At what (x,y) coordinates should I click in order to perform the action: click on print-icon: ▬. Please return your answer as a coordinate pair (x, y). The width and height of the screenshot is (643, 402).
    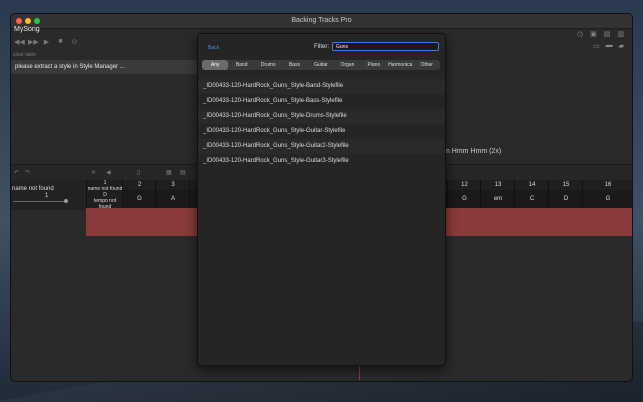
    Looking at the image, I should click on (609, 46).